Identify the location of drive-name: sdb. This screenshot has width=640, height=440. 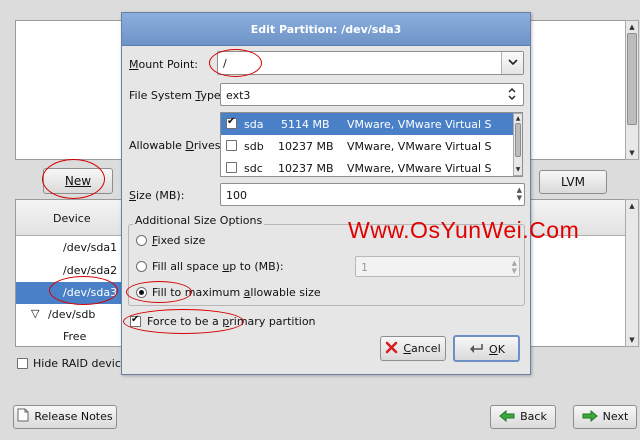
(254, 146).